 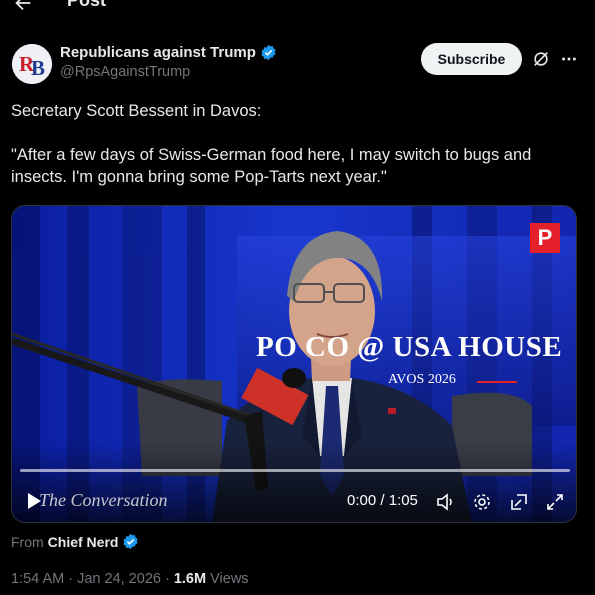 I want to click on subscribe-button: Subscribe, so click(x=471, y=59).